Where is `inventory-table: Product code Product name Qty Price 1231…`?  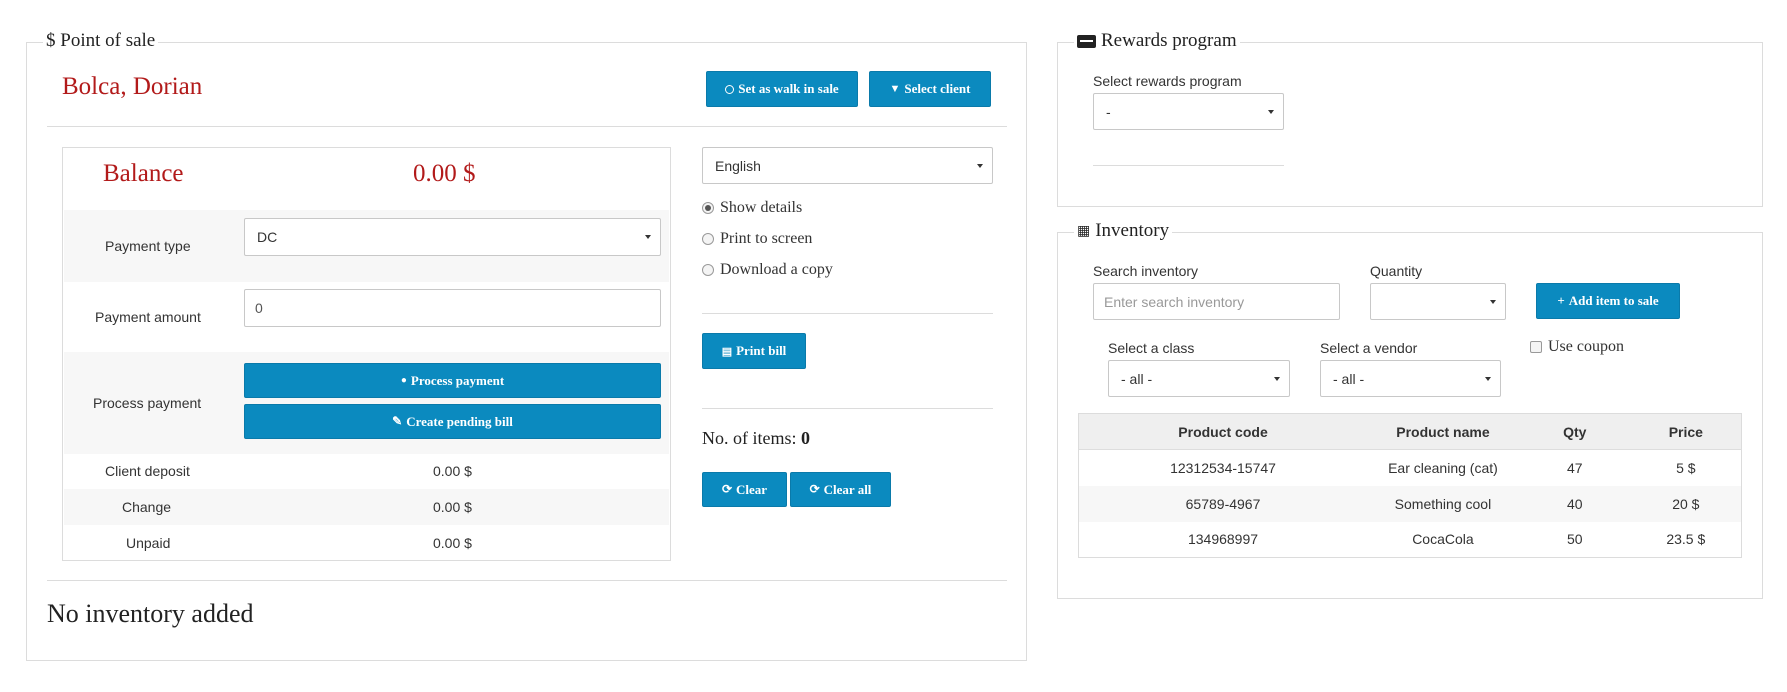
inventory-table: Product code Product name Qty Price 1231… is located at coordinates (1410, 485).